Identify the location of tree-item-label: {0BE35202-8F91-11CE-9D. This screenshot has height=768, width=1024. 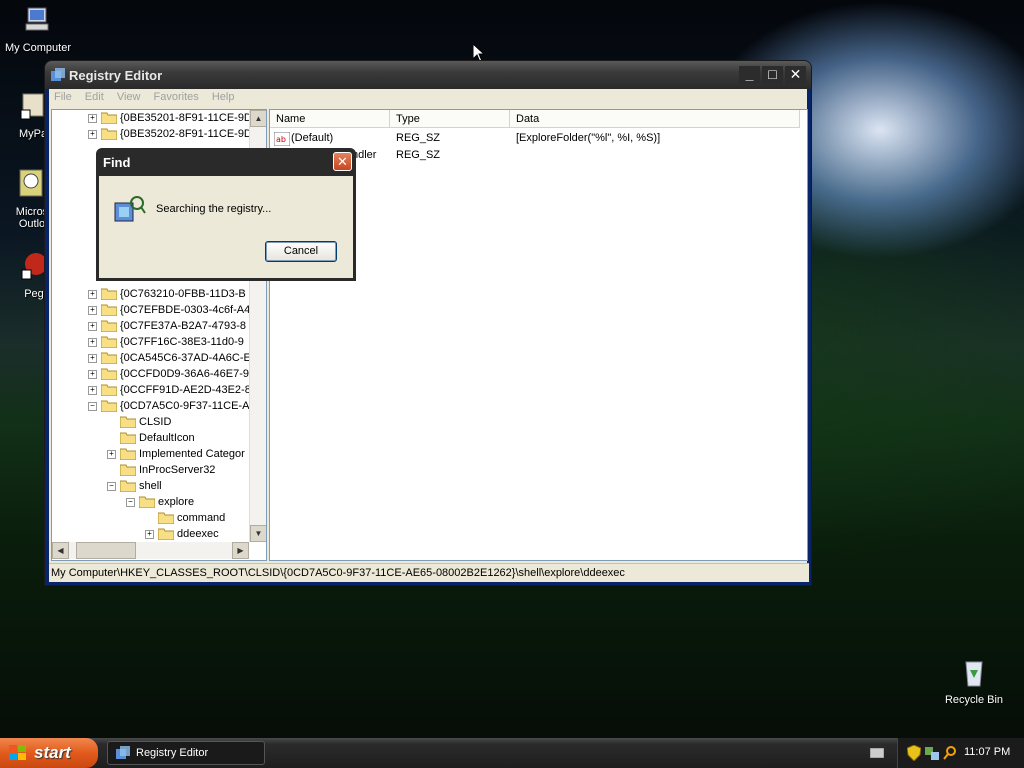
(186, 134).